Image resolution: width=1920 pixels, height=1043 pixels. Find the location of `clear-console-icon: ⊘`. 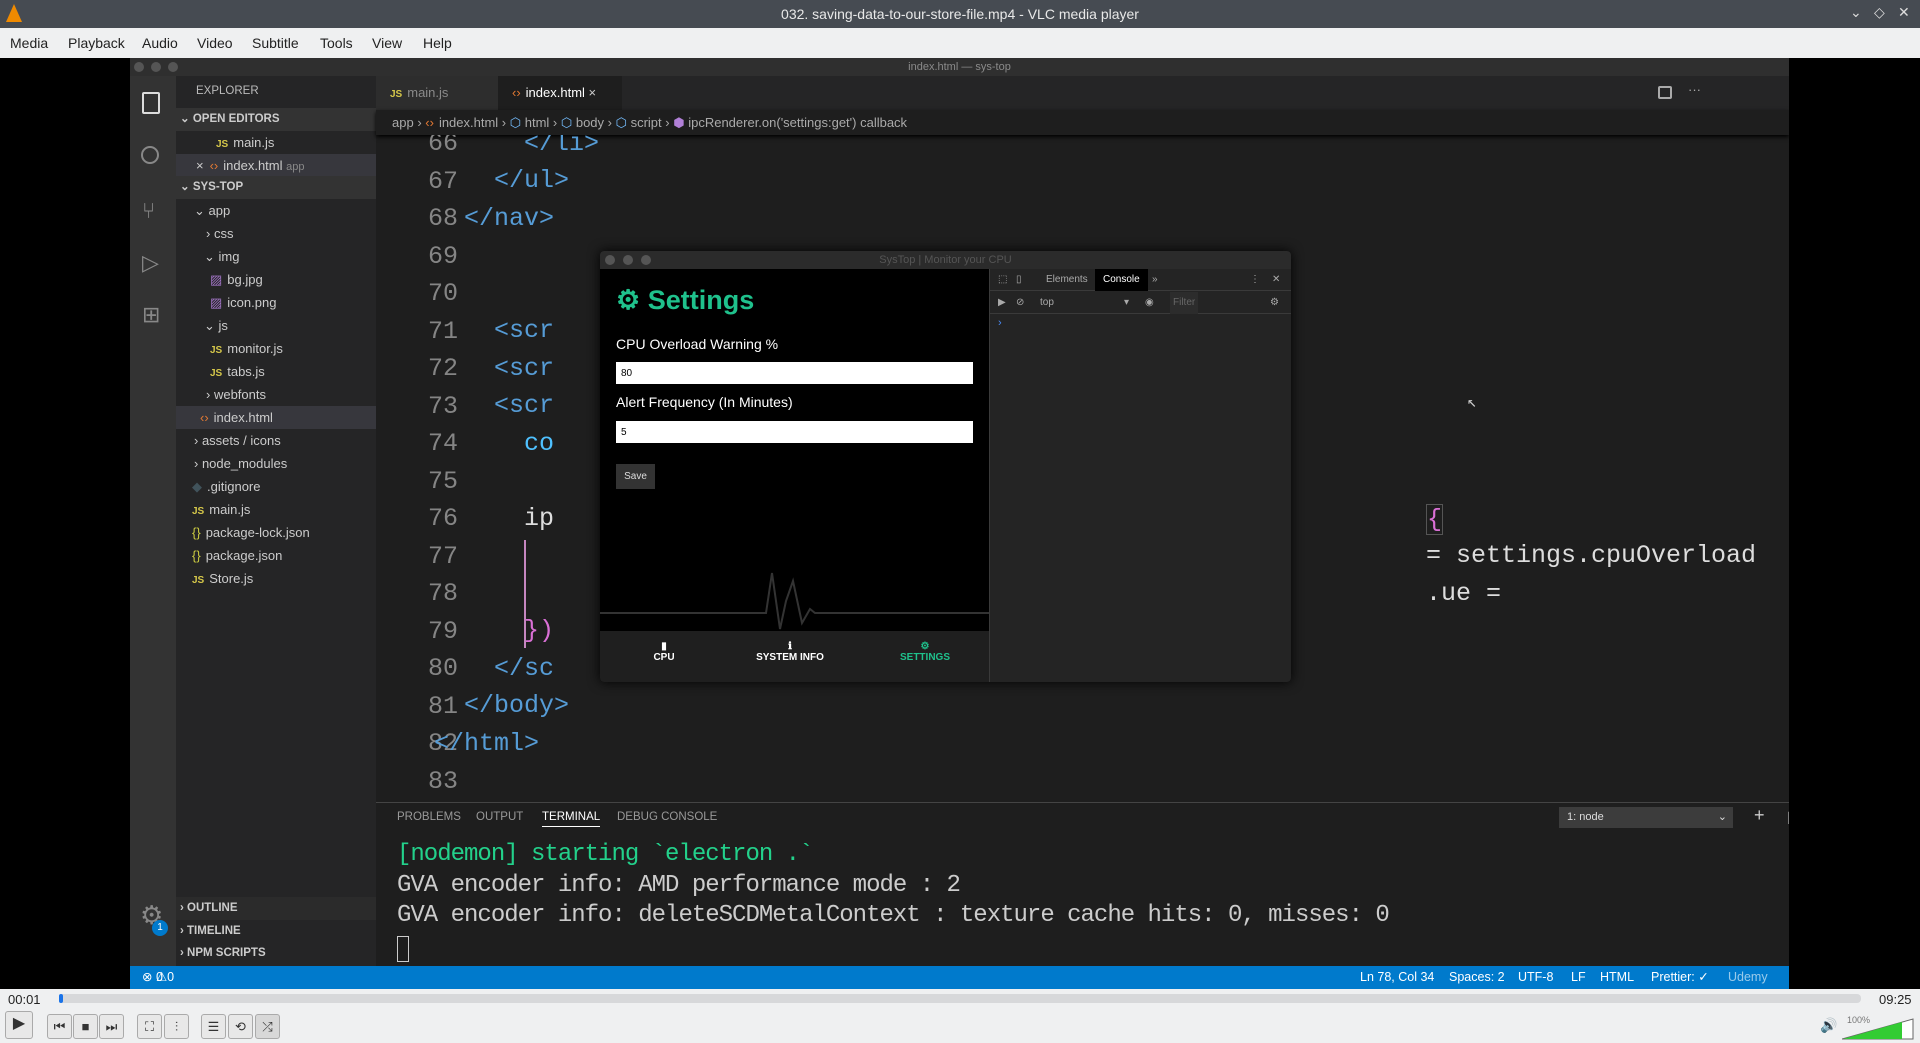

clear-console-icon: ⊘ is located at coordinates (1020, 303).